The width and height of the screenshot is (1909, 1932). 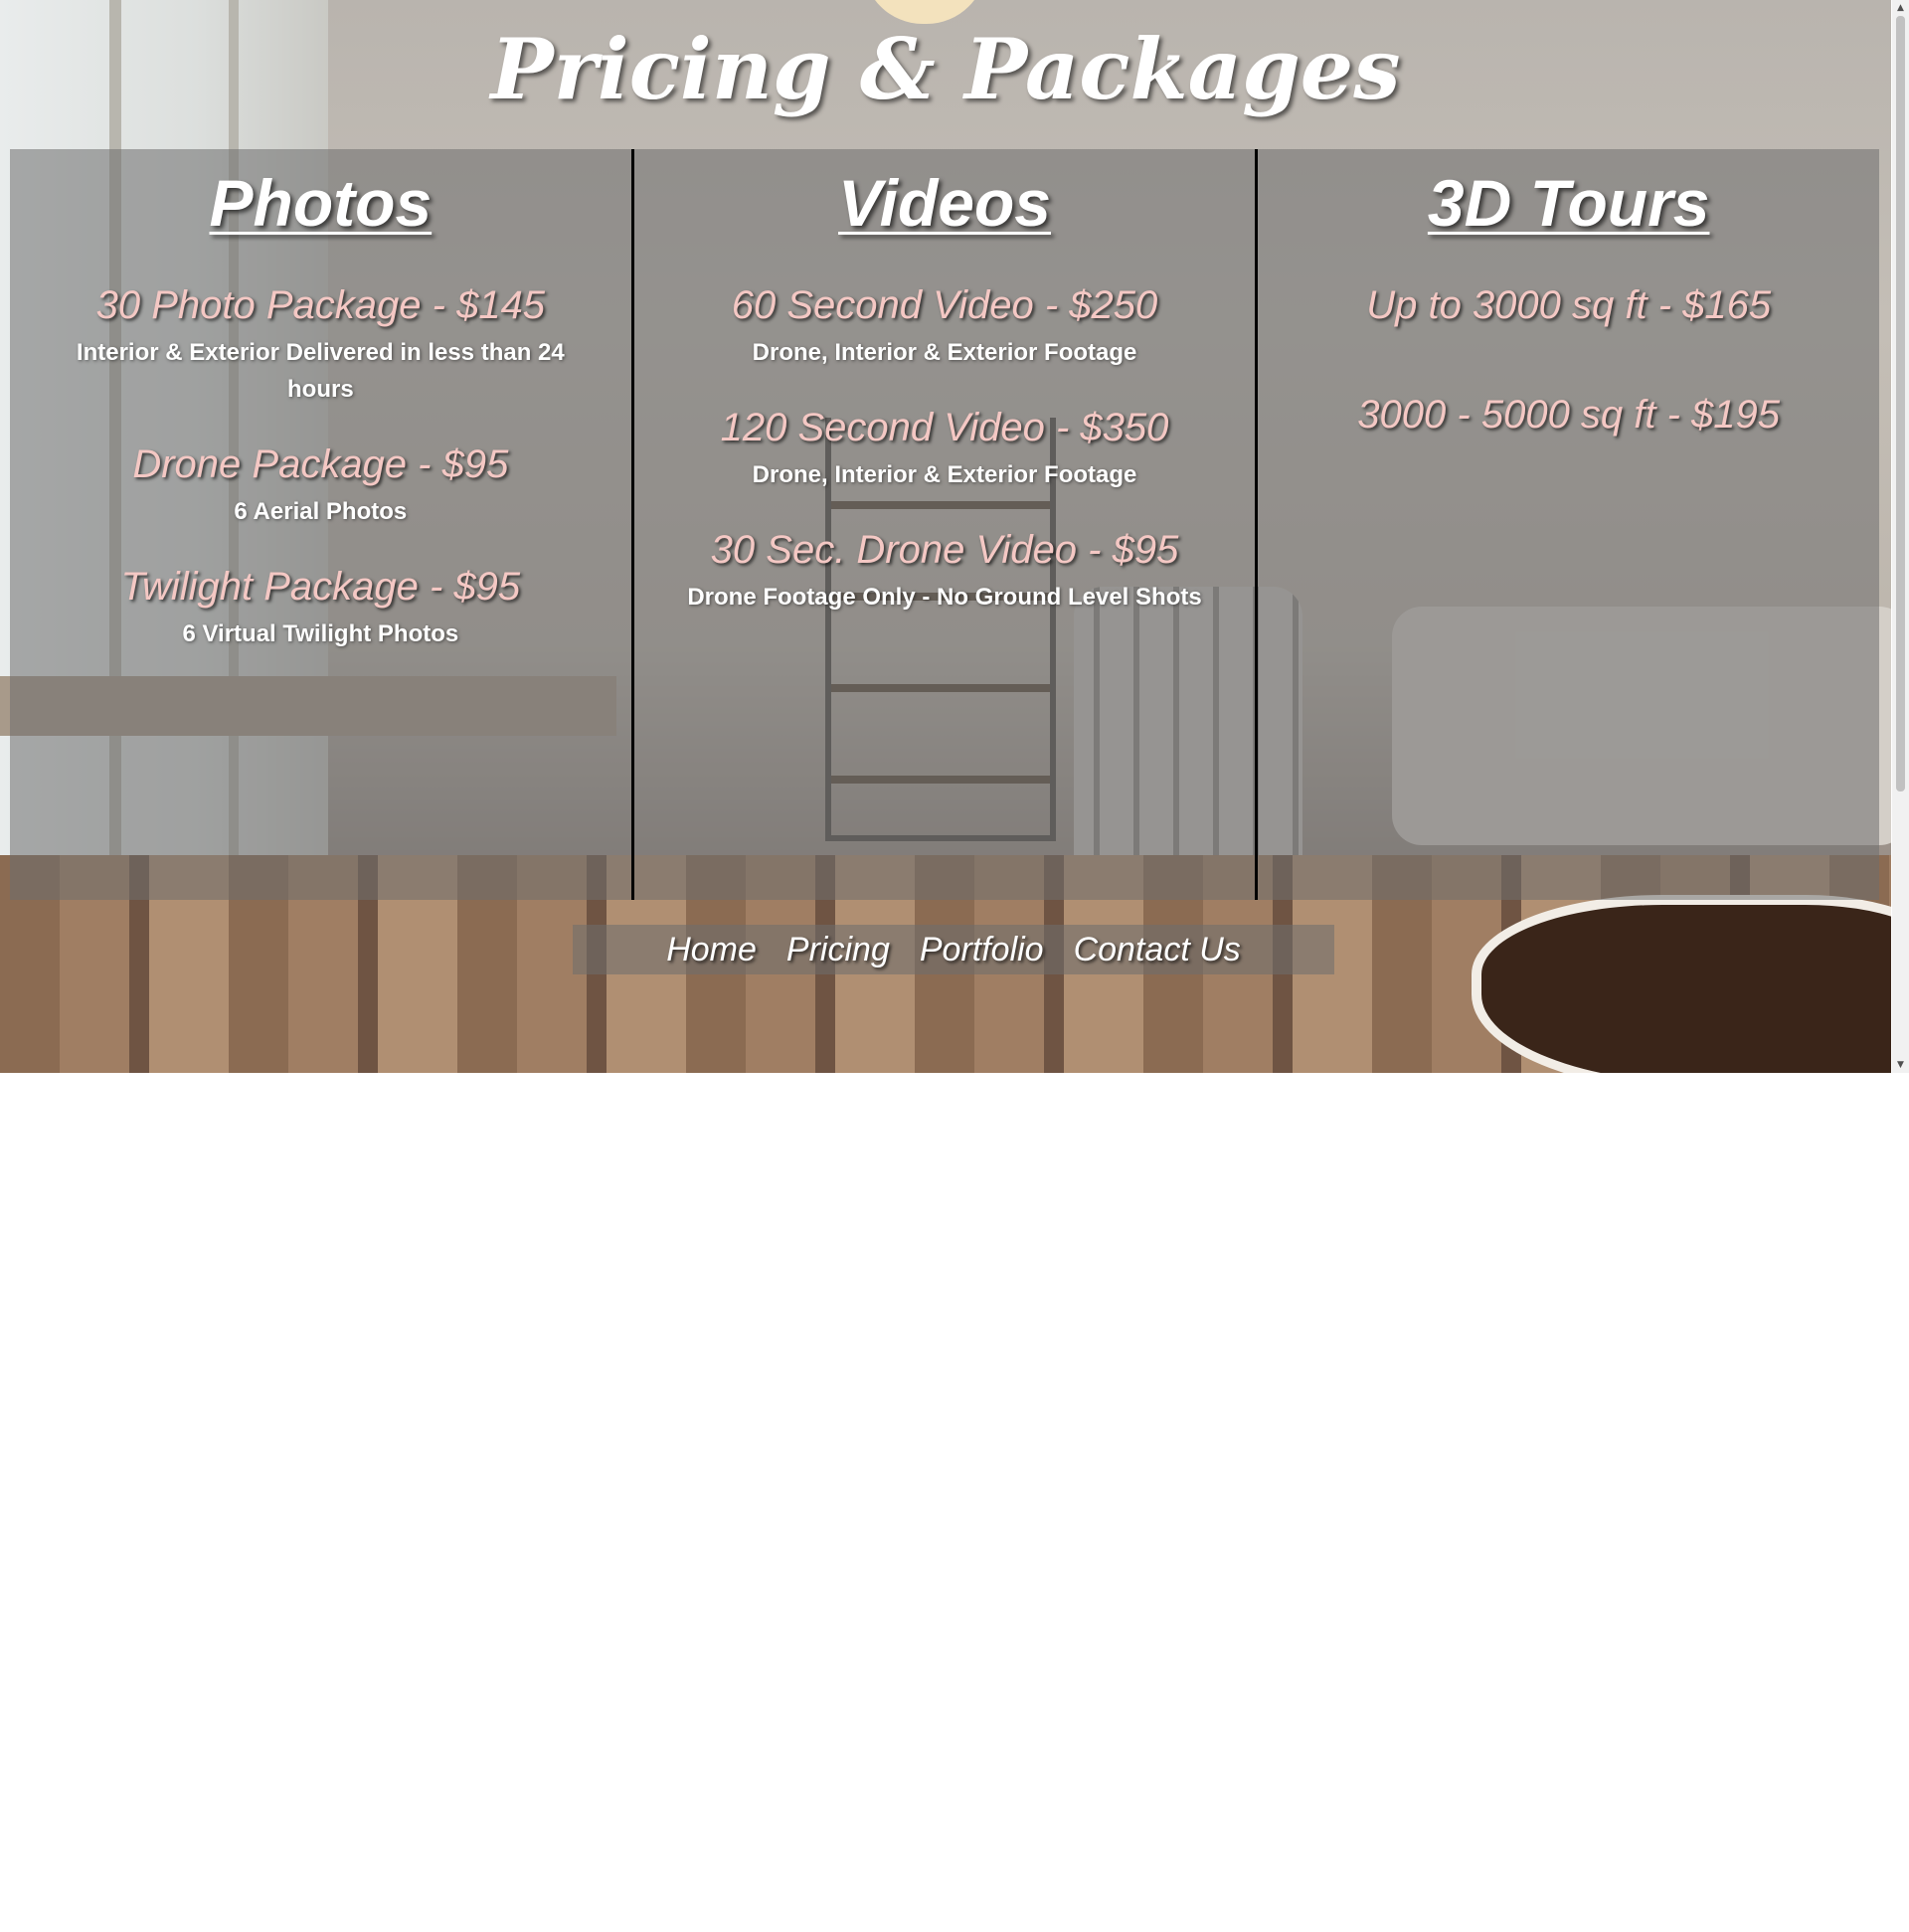 What do you see at coordinates (1900, 1065) in the screenshot?
I see `scroll-down-arrow-icon: ▼` at bounding box center [1900, 1065].